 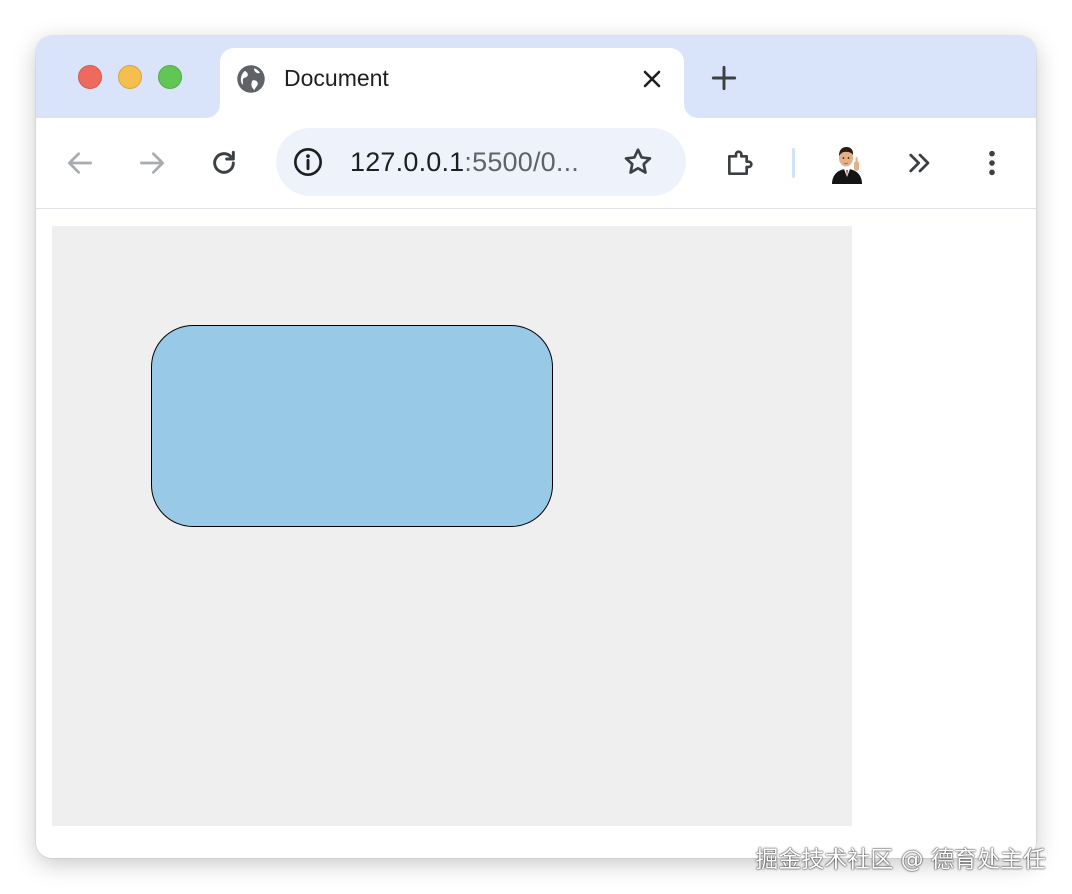 I want to click on arrow-left-icon, so click(x=80, y=163).